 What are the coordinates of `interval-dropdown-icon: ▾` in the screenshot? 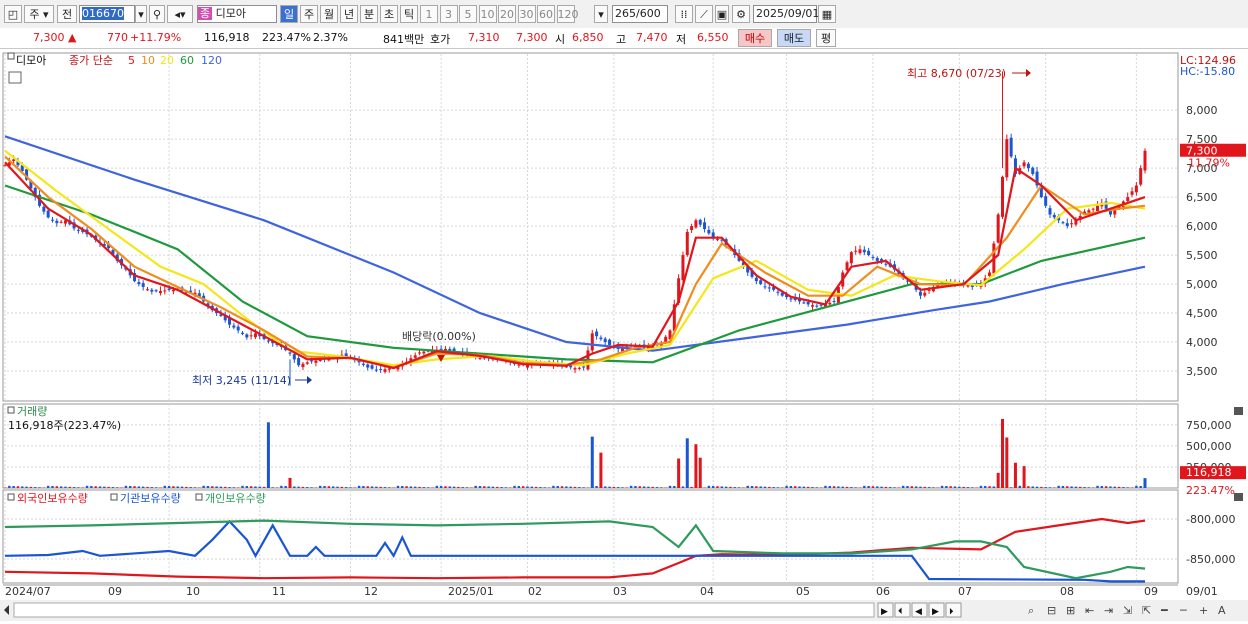 It's located at (601, 14).